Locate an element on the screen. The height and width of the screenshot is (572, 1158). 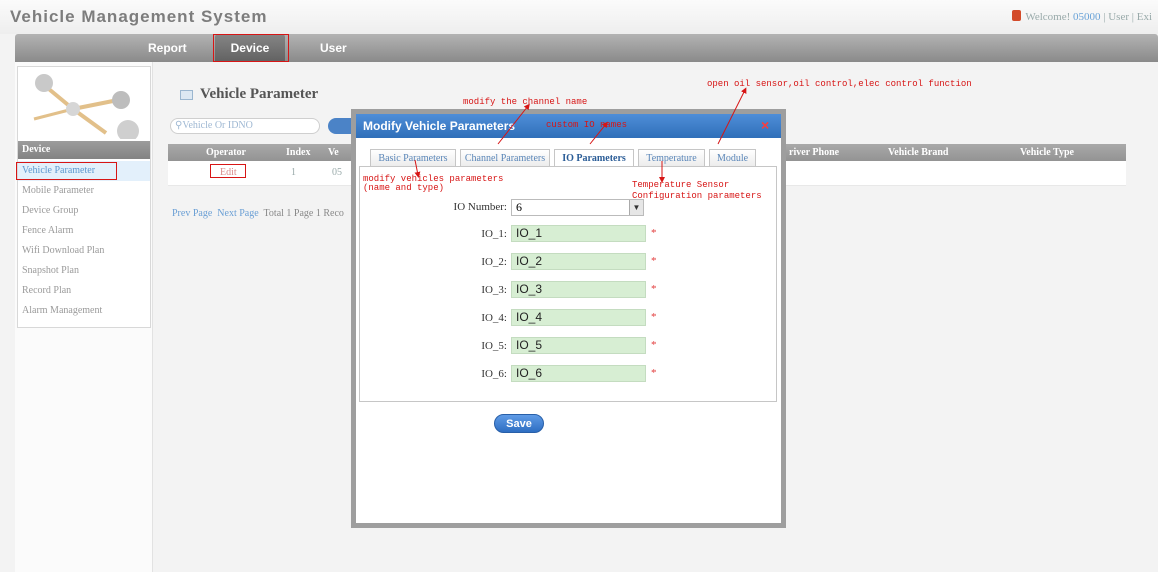
io-6-input: IO_6 is located at coordinates (578, 373).